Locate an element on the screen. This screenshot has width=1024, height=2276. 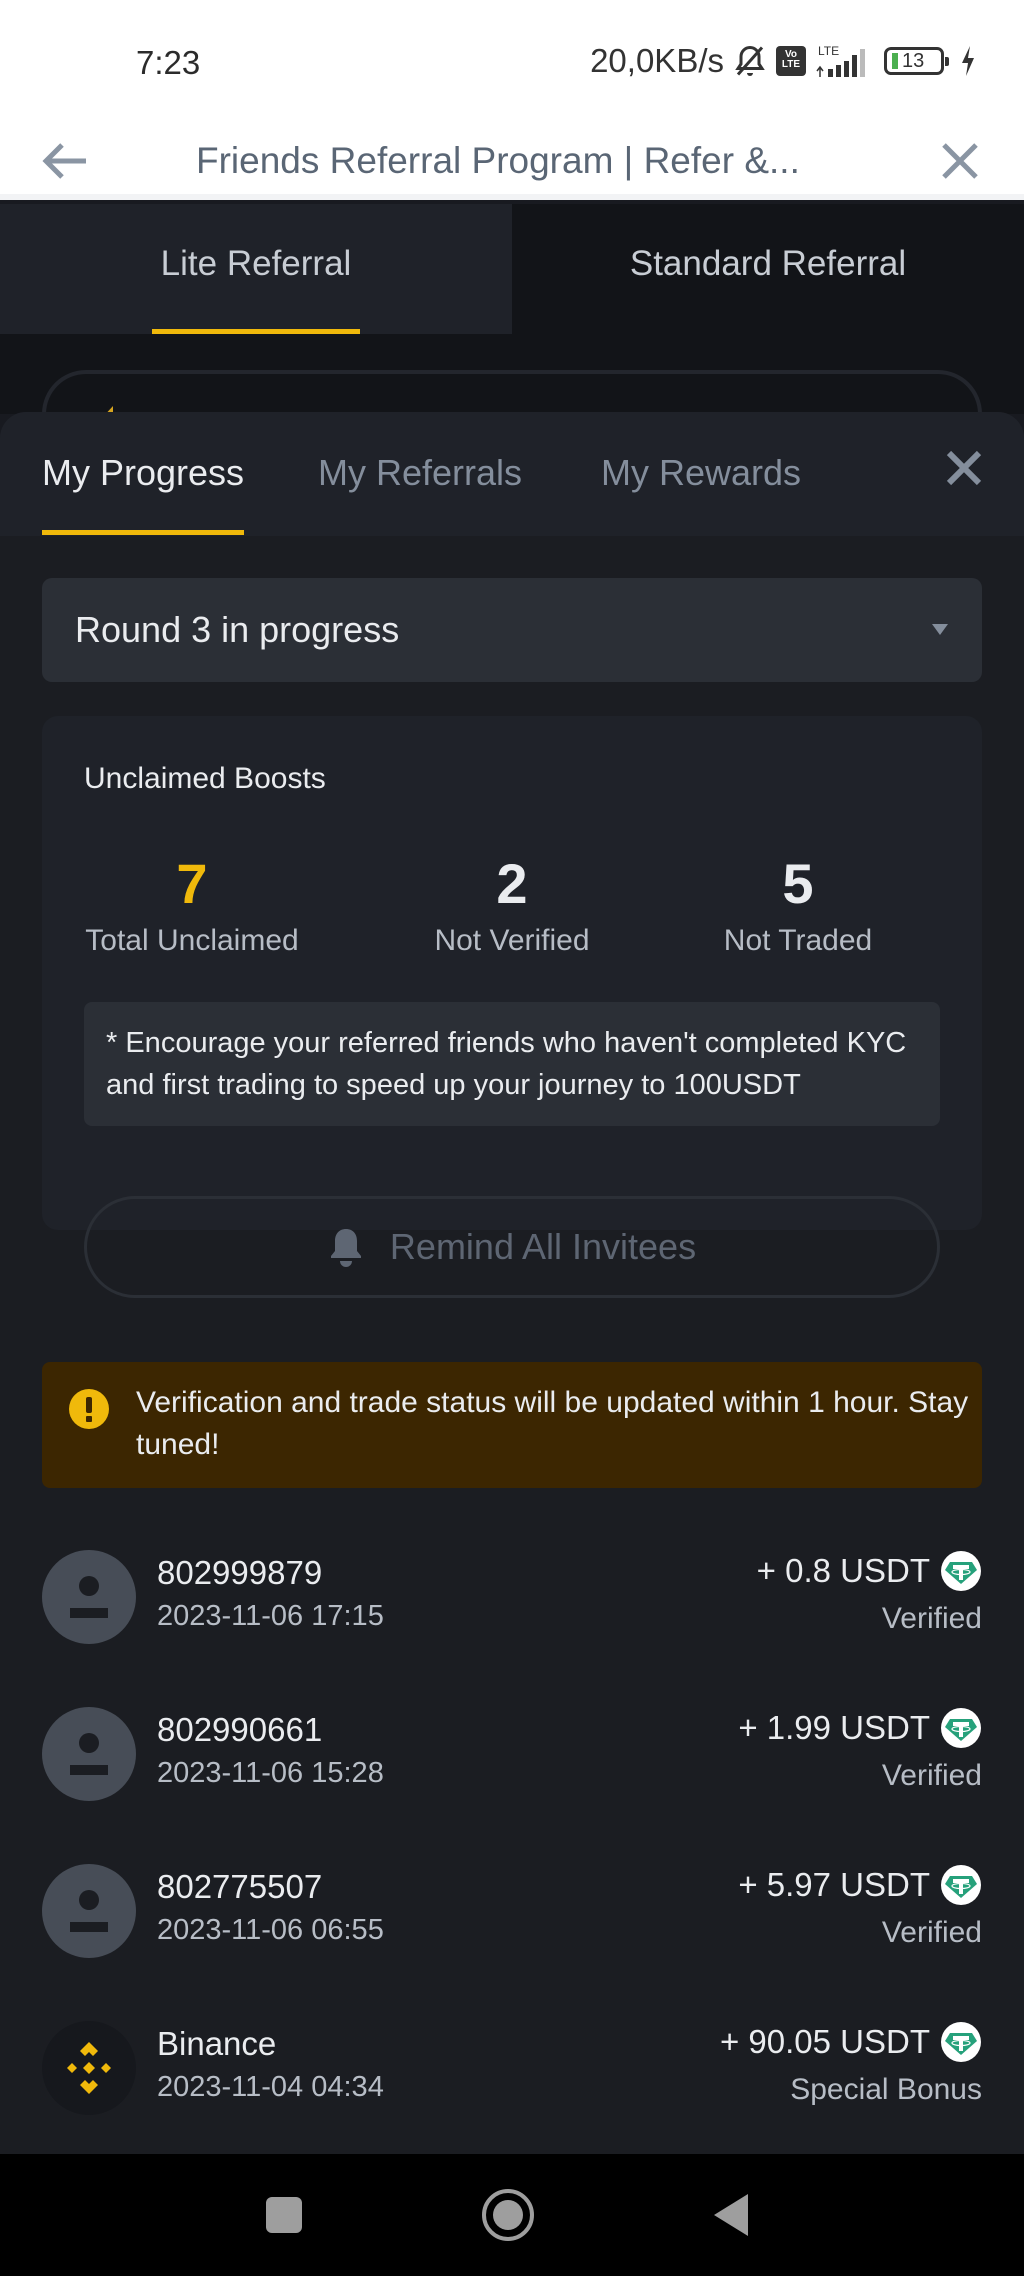
boosts-title: Unclaimed Boosts is located at coordinates (205, 778).